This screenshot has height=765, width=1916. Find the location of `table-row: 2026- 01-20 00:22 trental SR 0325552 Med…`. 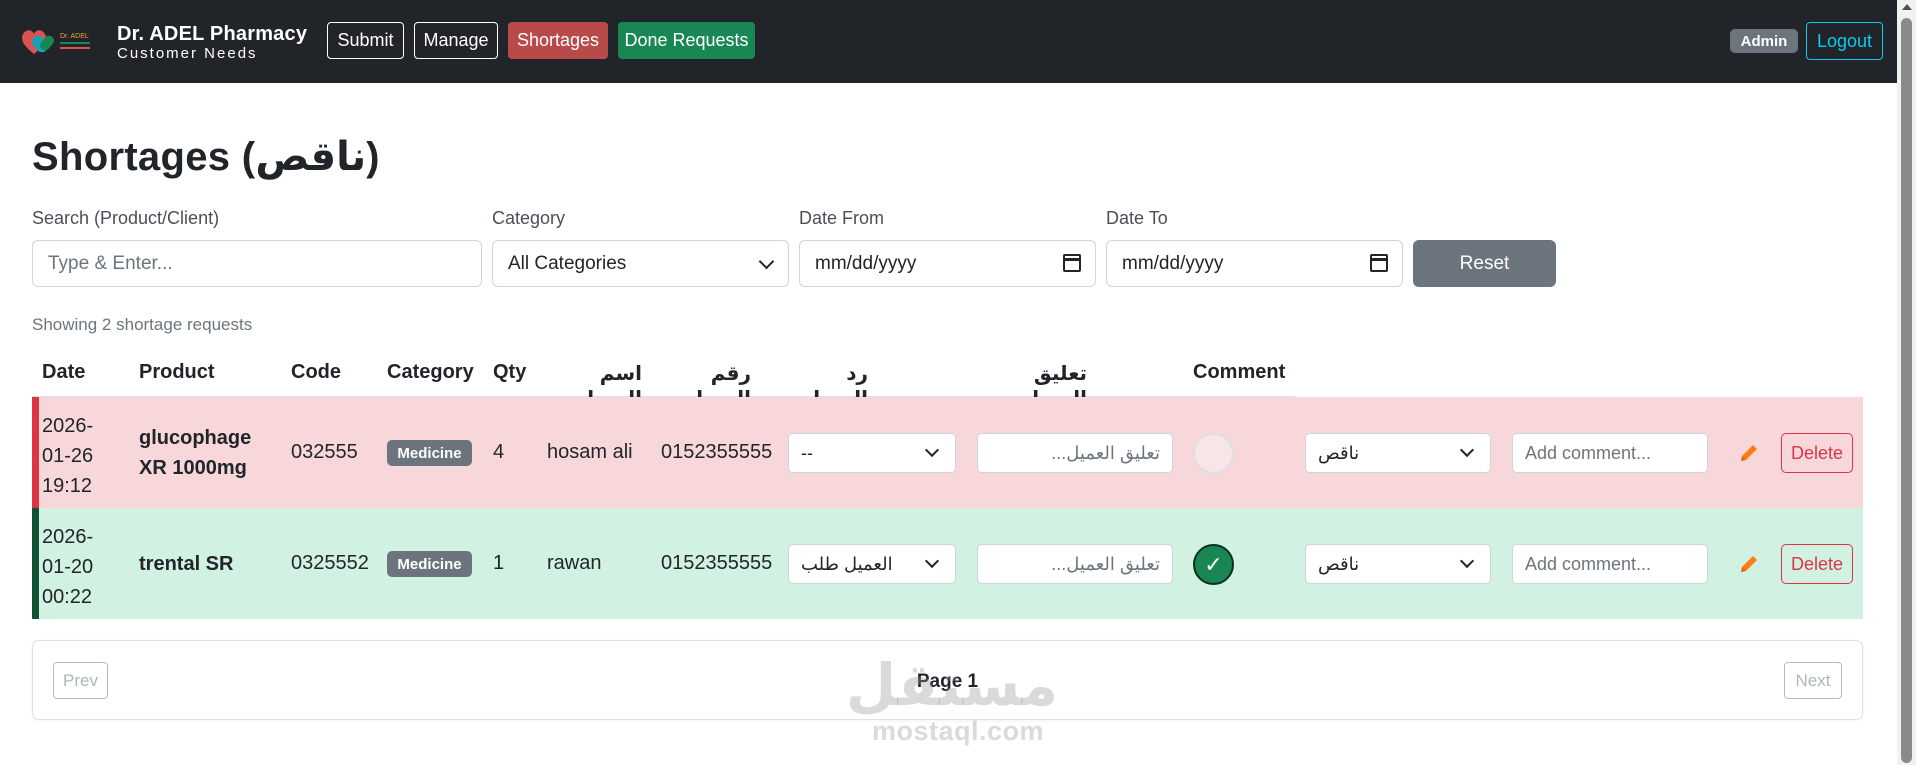

table-row: 2026- 01-20 00:22 trental SR 0325552 Med… is located at coordinates (947, 563).